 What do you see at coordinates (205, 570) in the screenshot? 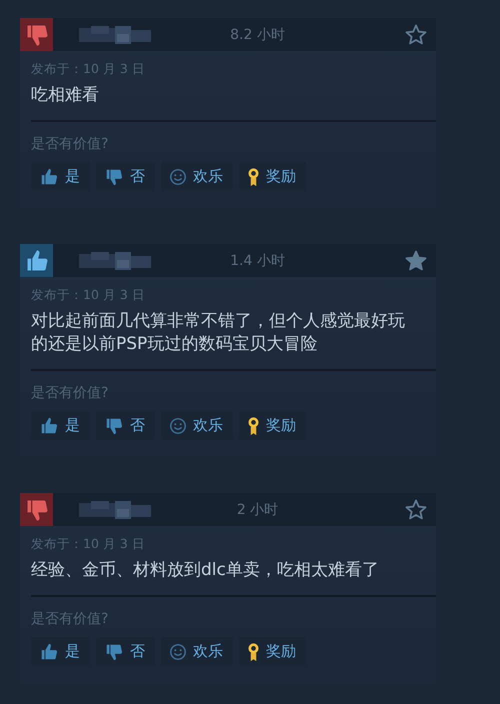
I see `review-text: 经验、金币、材料放到dlc单卖，吃相太难看了` at bounding box center [205, 570].